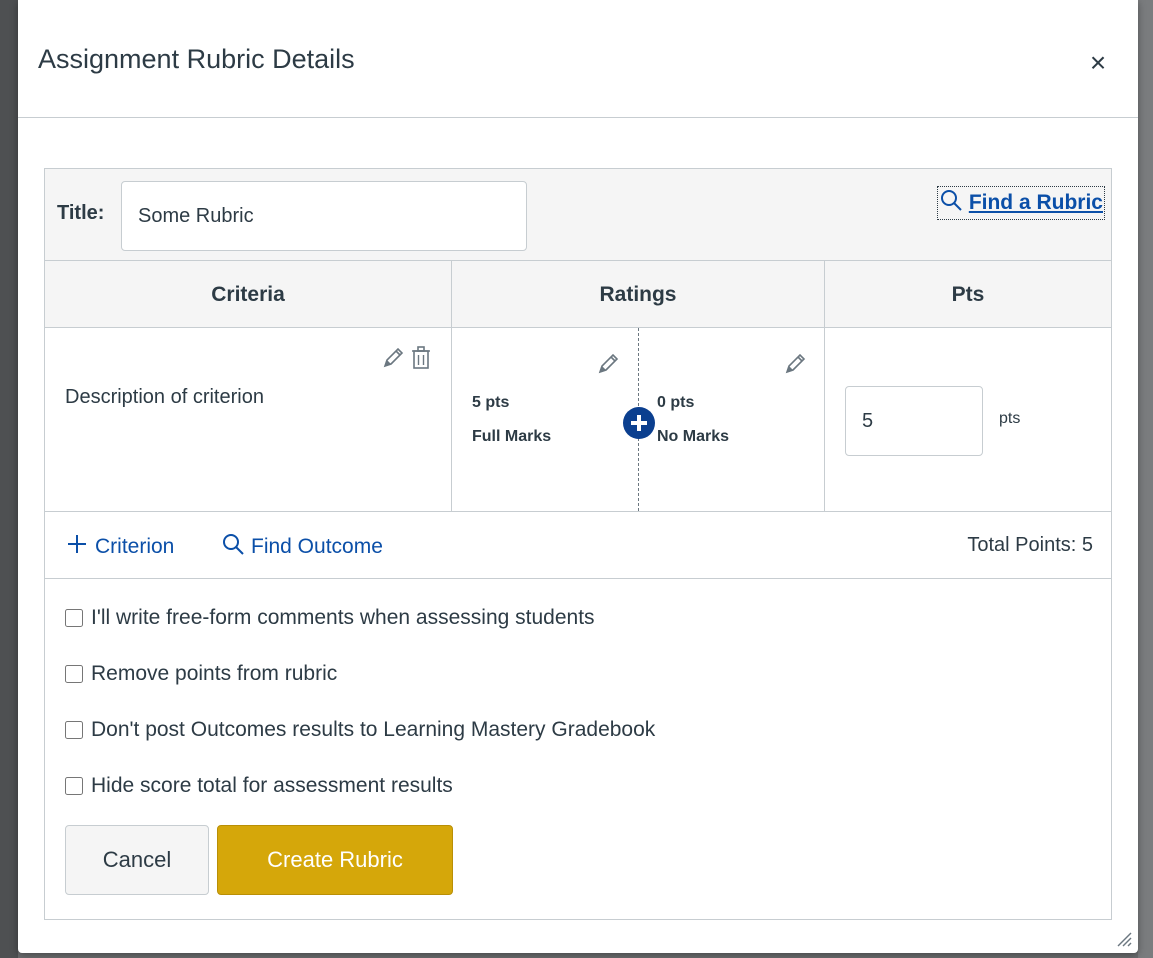  What do you see at coordinates (74, 786) in the screenshot?
I see `hide-score-total-checkbox` at bounding box center [74, 786].